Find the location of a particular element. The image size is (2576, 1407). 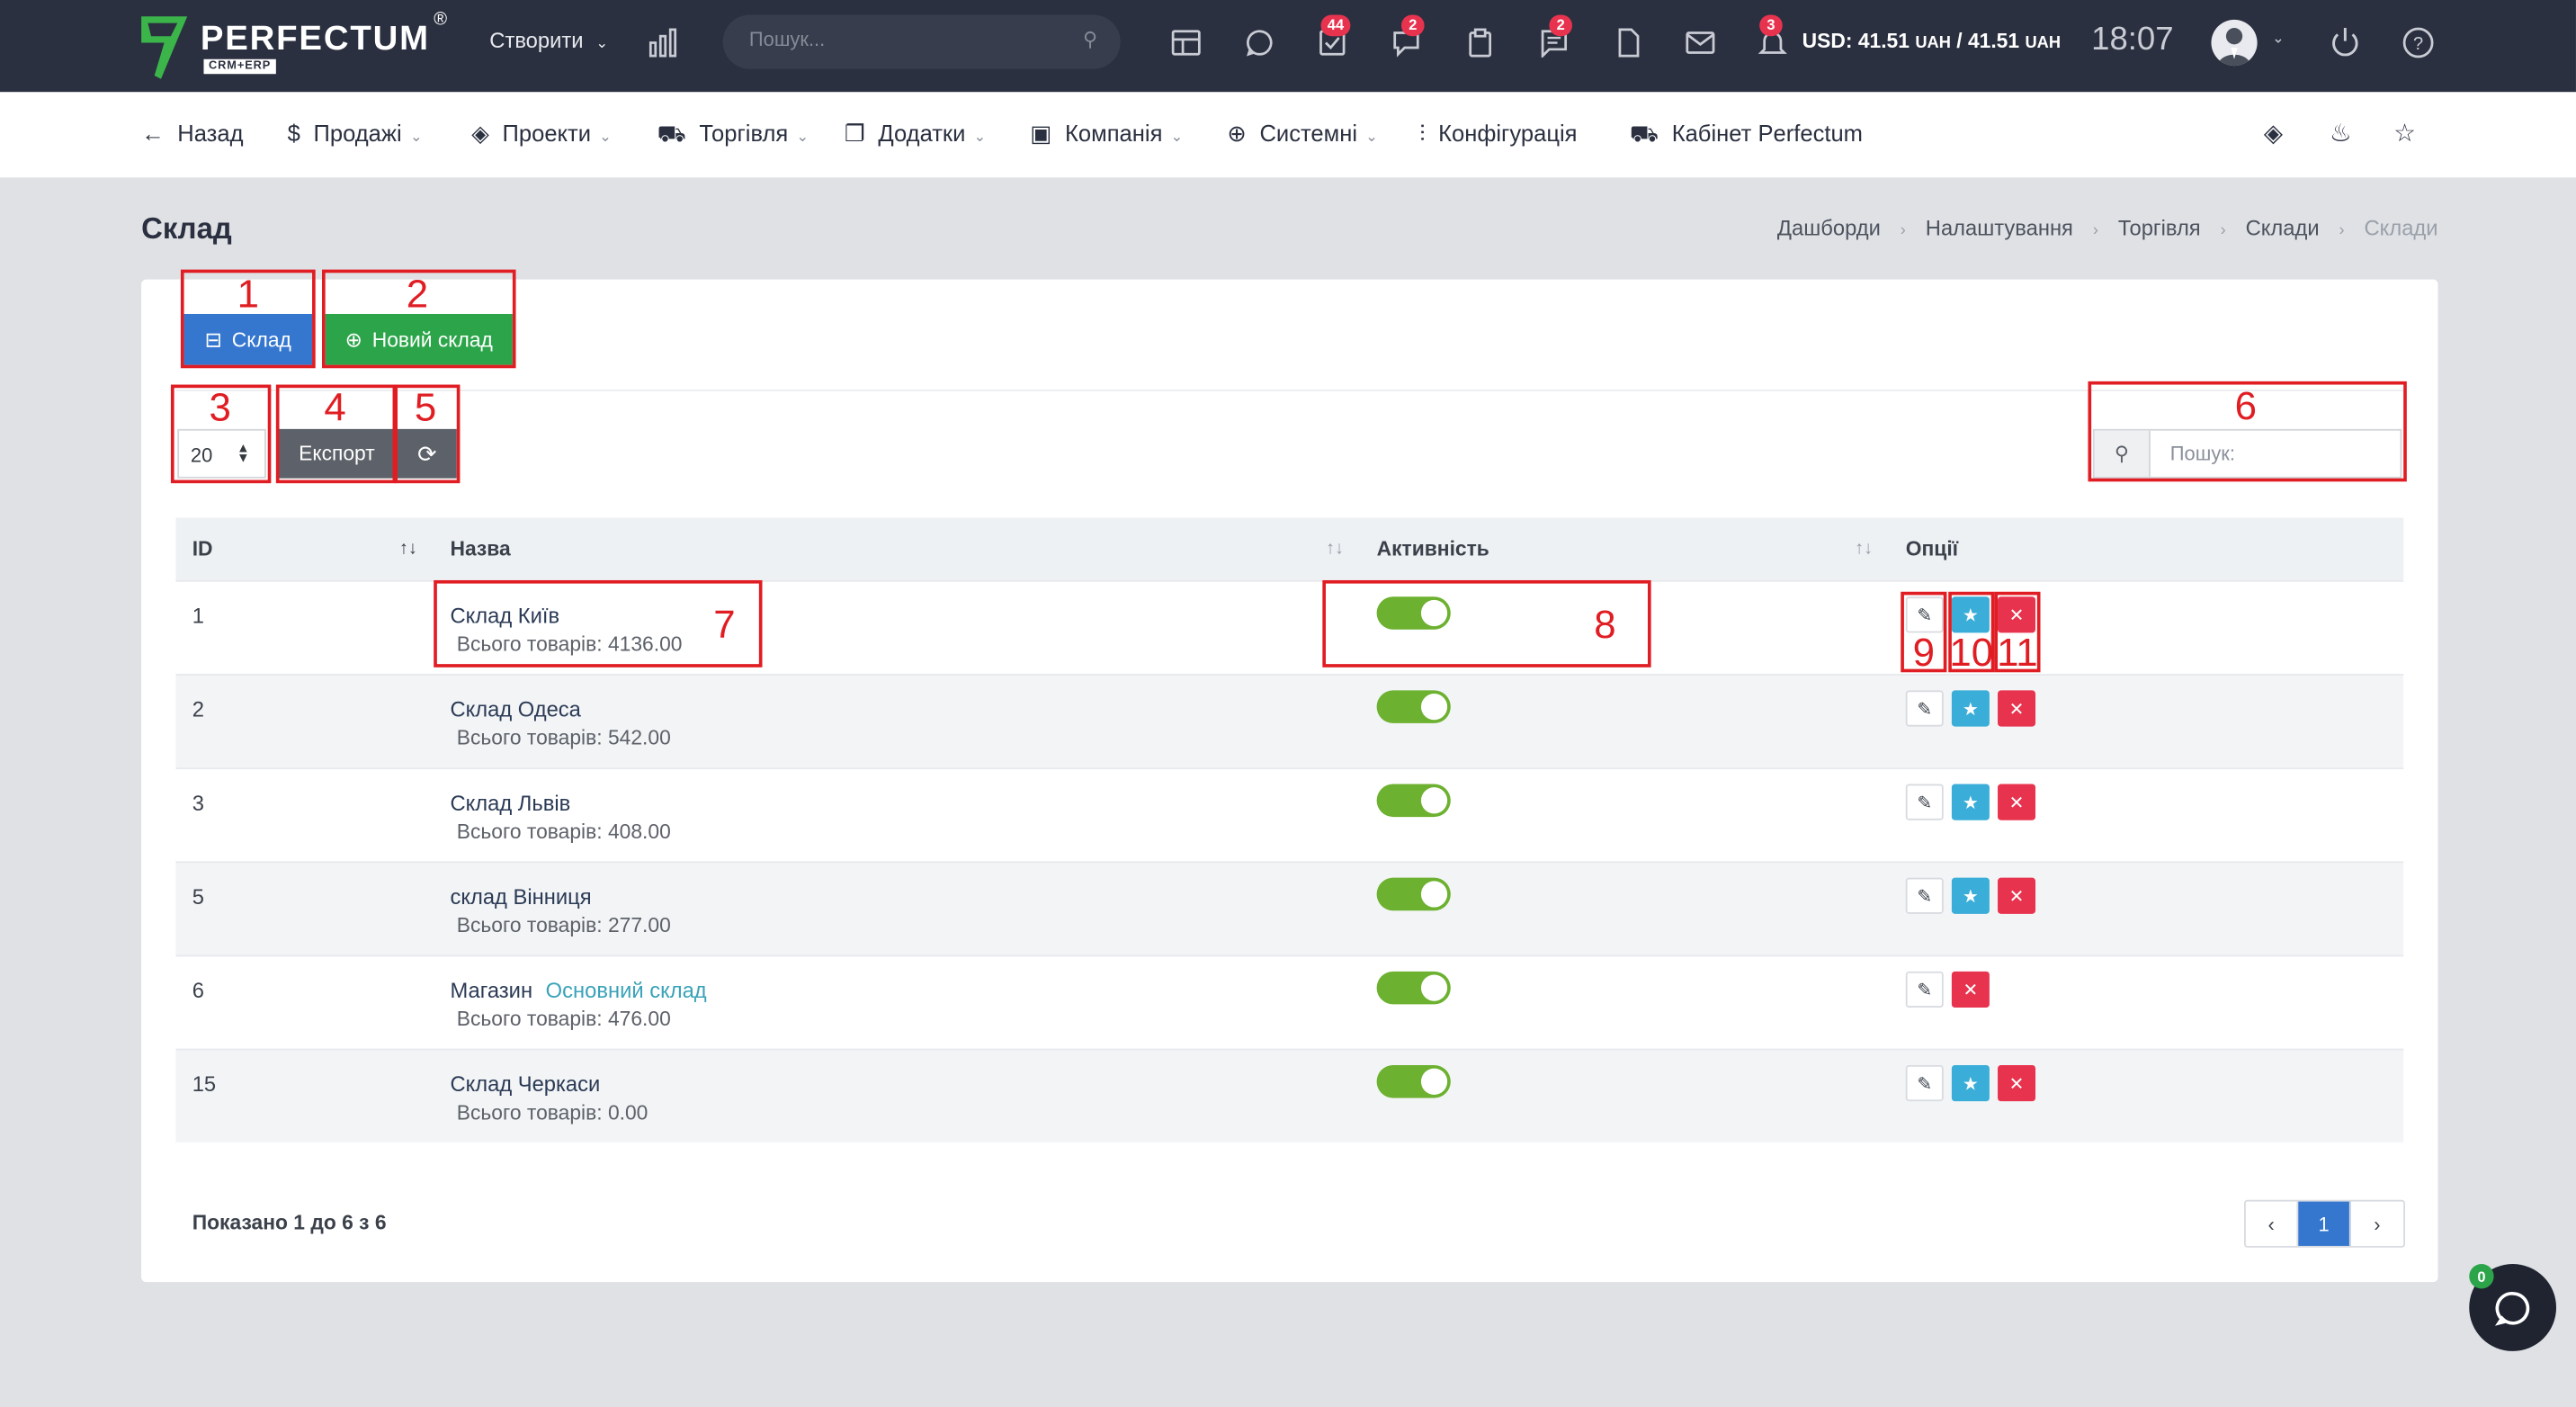

nav-company-label: Компанія is located at coordinates (1114, 133).